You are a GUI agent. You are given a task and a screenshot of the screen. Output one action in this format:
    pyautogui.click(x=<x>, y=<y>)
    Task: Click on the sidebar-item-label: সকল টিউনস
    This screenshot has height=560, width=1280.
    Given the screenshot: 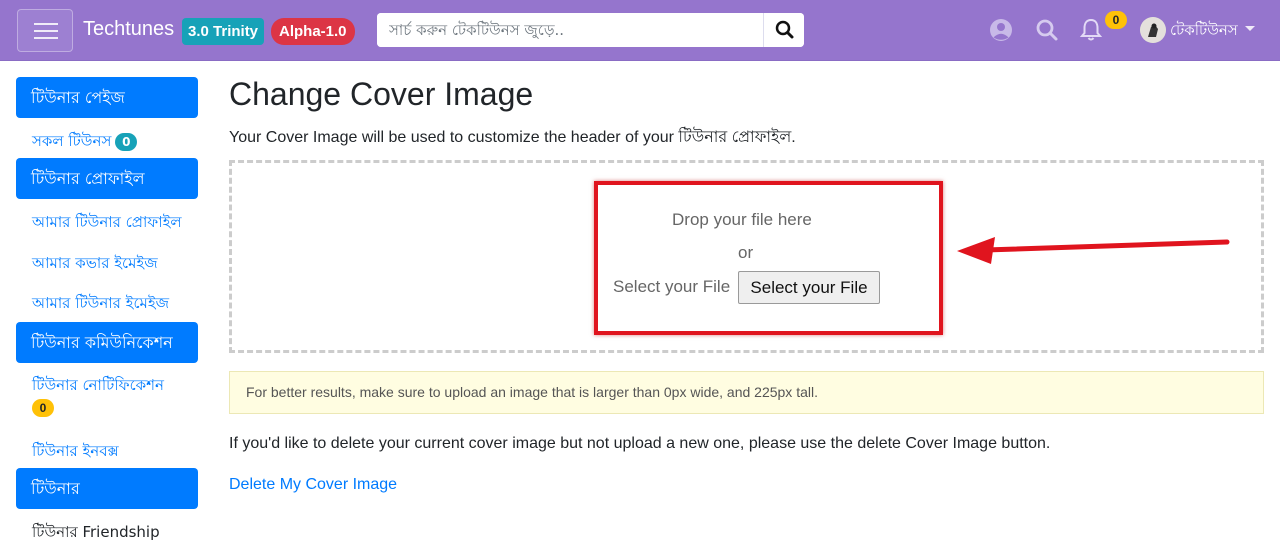 What is the action you would take?
    pyautogui.click(x=72, y=141)
    